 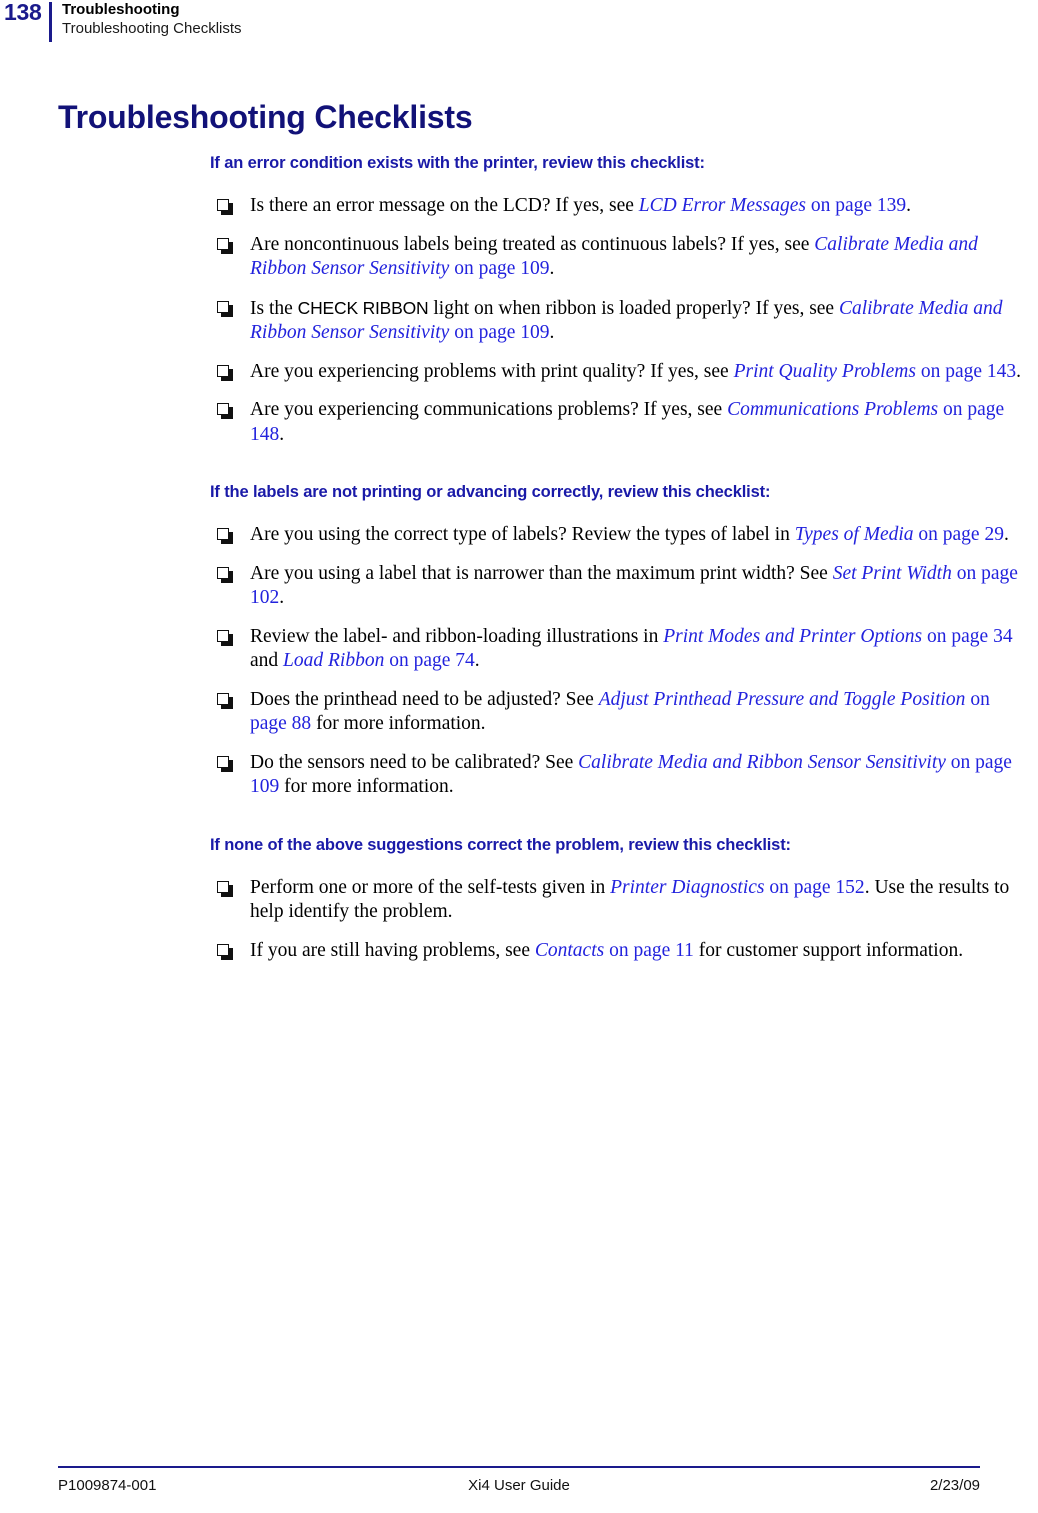 What do you see at coordinates (828, 950) in the screenshot?
I see `body-text: for customer support information.` at bounding box center [828, 950].